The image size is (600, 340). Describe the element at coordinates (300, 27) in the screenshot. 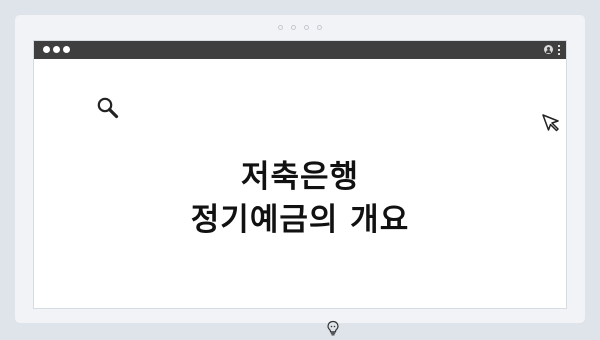

I see `frame-dots` at that location.